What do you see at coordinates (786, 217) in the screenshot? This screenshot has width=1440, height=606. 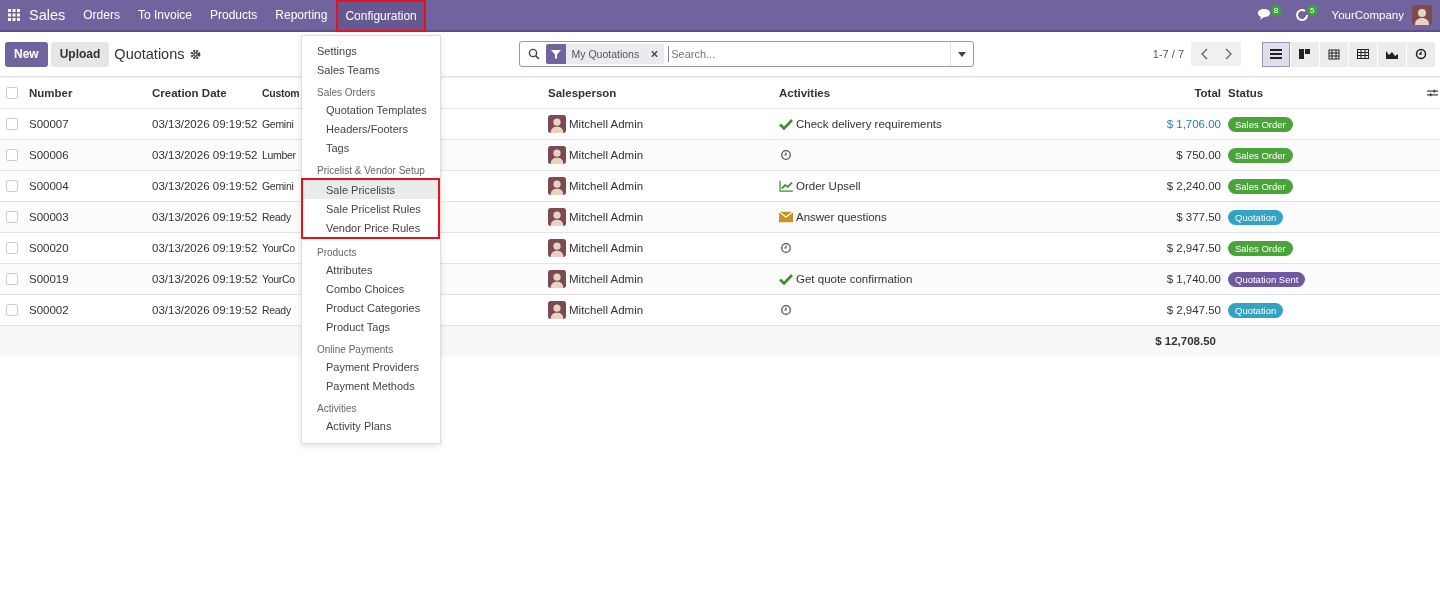 I see `envelope-icon` at bounding box center [786, 217].